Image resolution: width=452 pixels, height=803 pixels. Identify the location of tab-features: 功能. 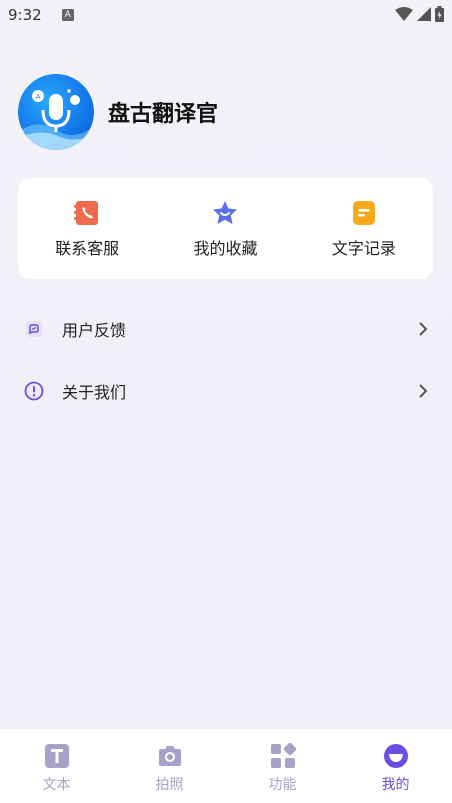
(282, 766).